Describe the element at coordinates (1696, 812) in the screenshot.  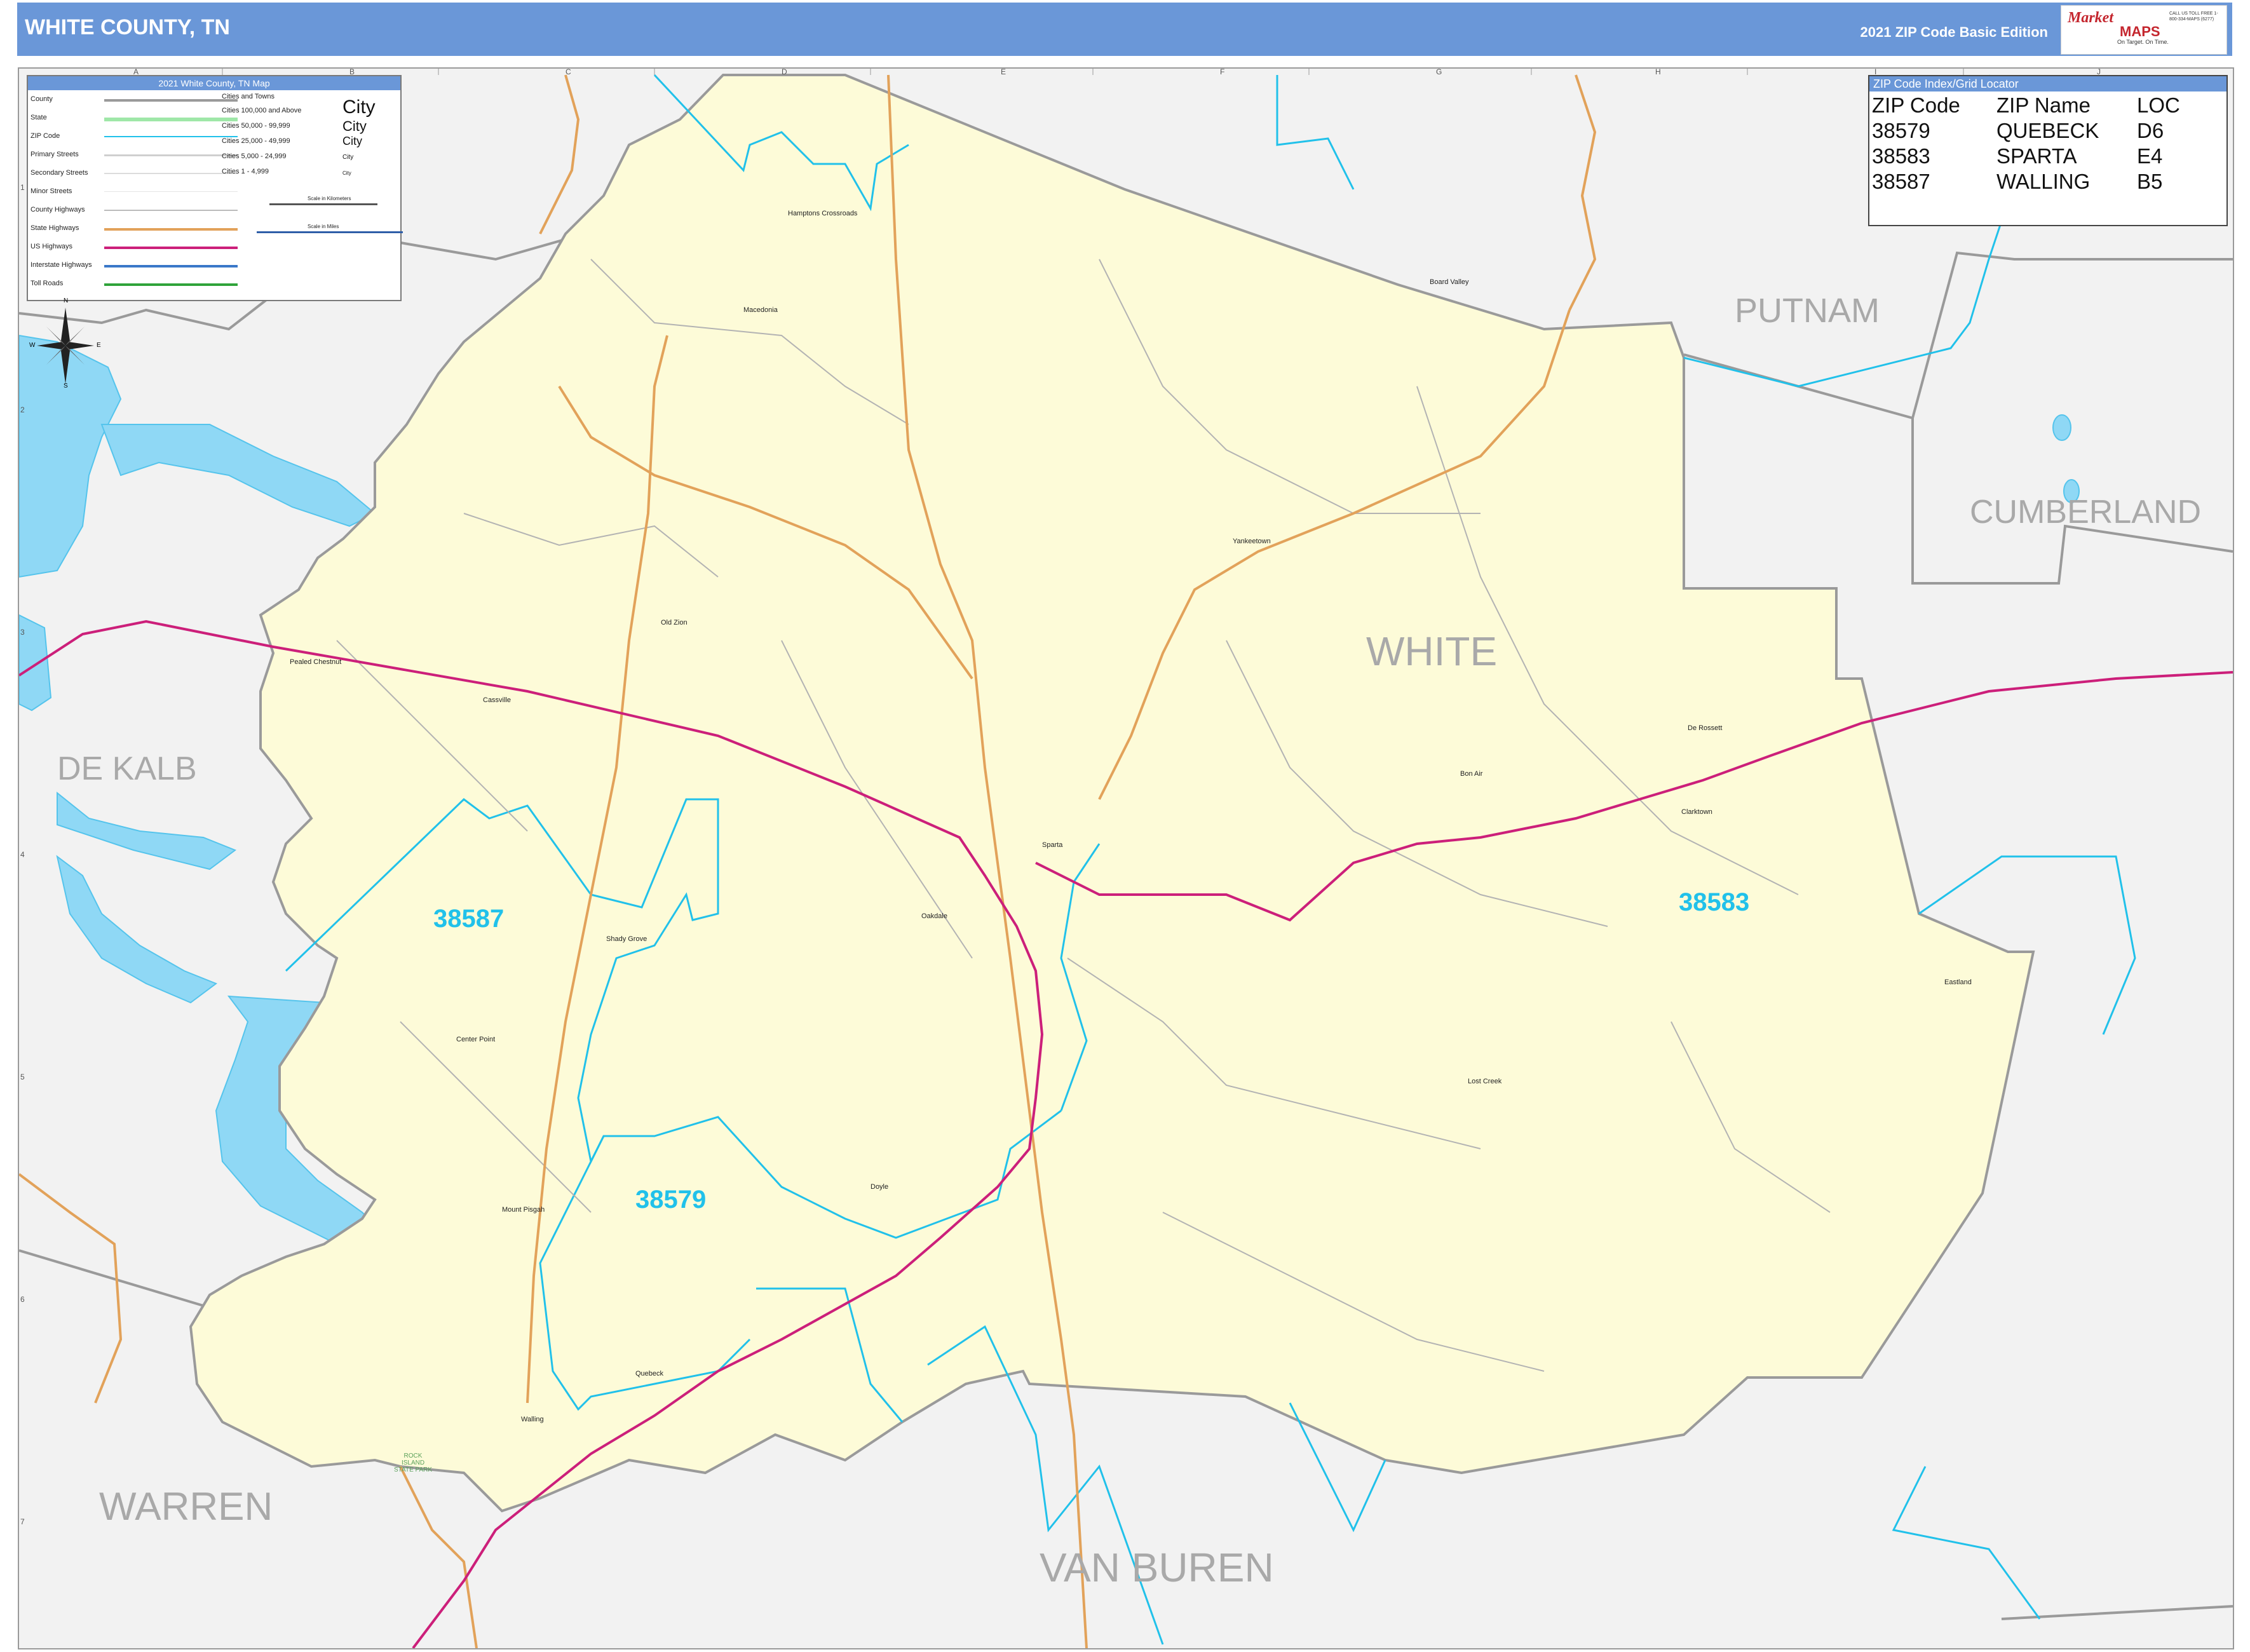
I see `town-label: Clarktown` at that location.